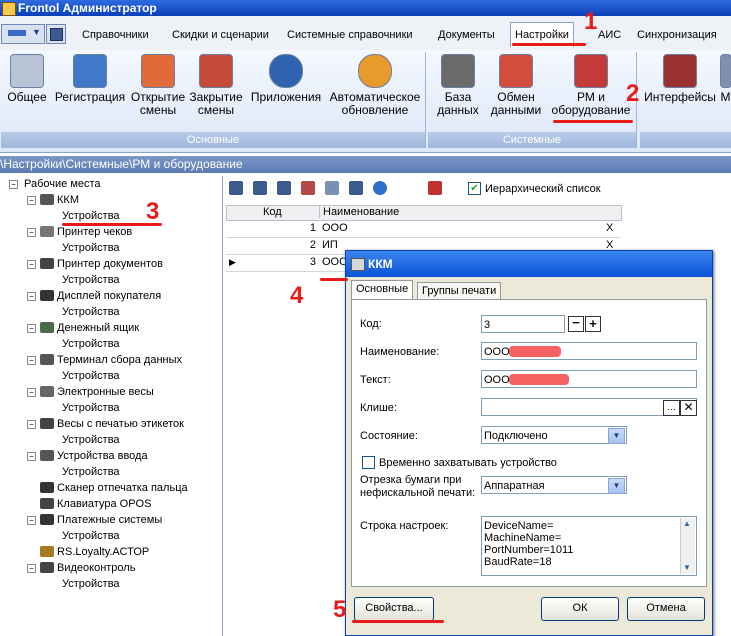 The height and width of the screenshot is (636, 731). Describe the element at coordinates (375, 85) in the screenshot. I see `ribbon-button-auto-update: Автоматическое обновление` at that location.